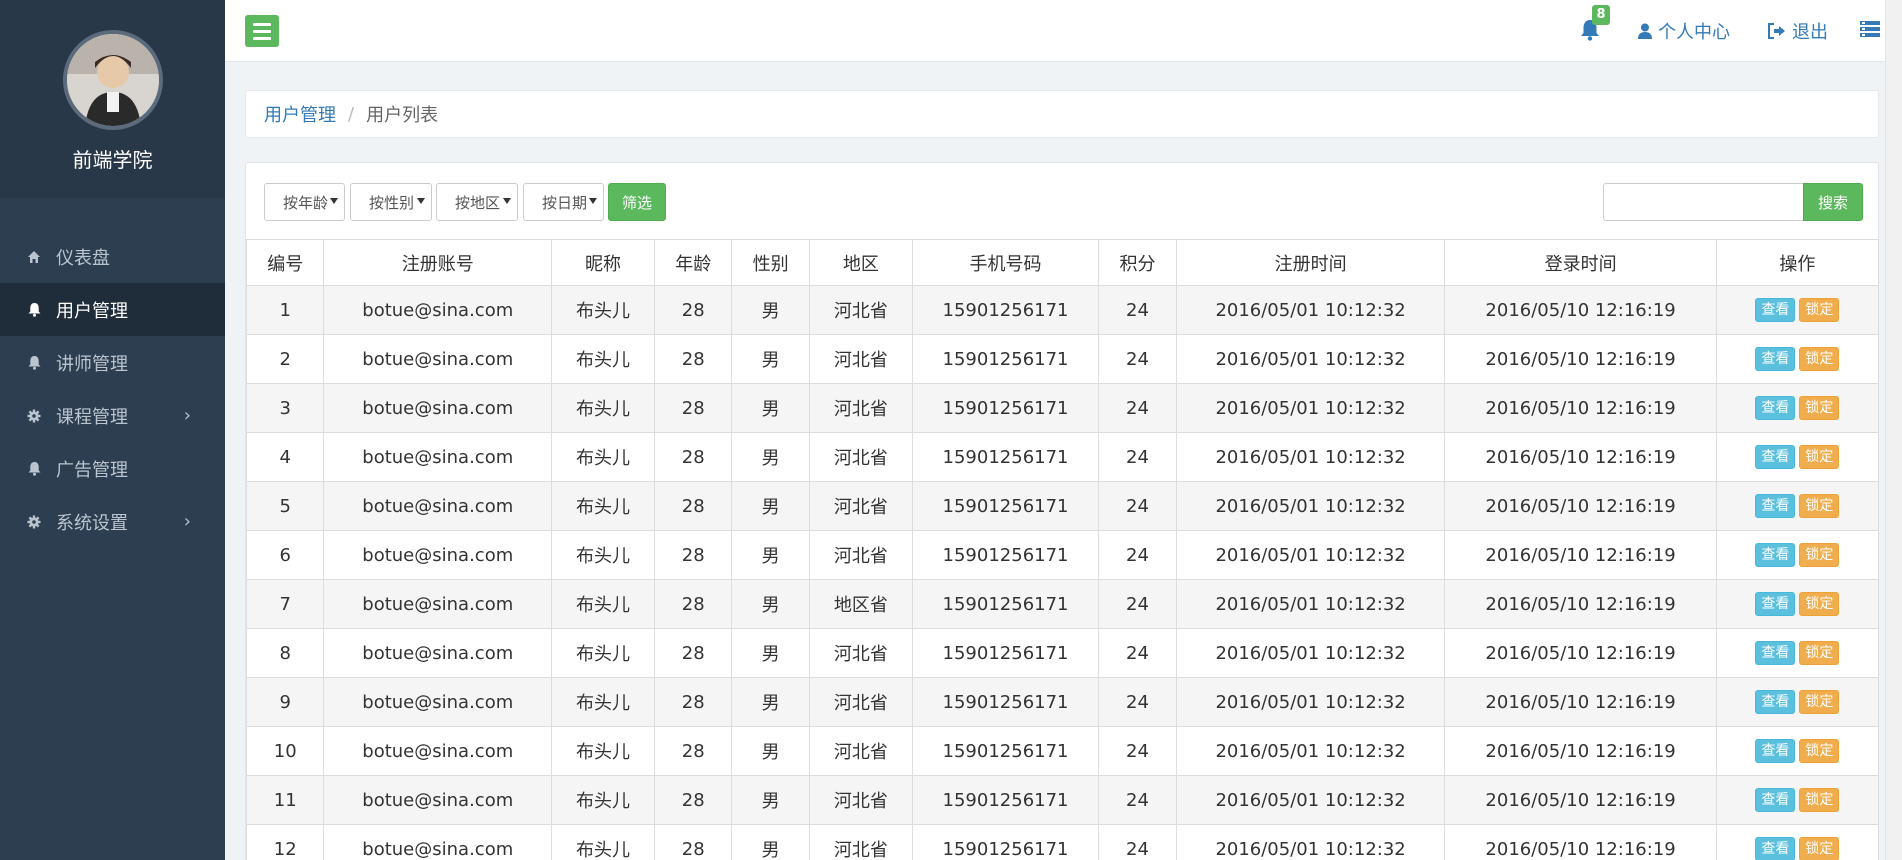 The width and height of the screenshot is (1902, 860). Describe the element at coordinates (1833, 202) in the screenshot. I see `search-button: 搜索` at that location.